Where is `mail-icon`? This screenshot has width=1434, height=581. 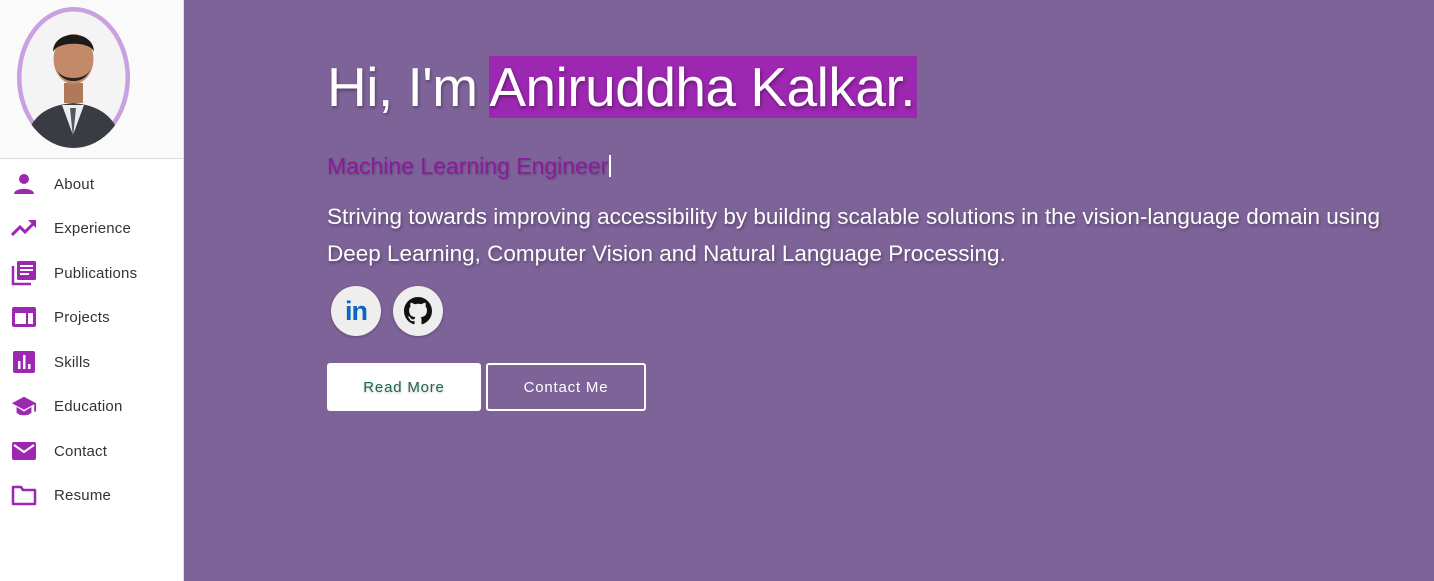
mail-icon is located at coordinates (24, 451).